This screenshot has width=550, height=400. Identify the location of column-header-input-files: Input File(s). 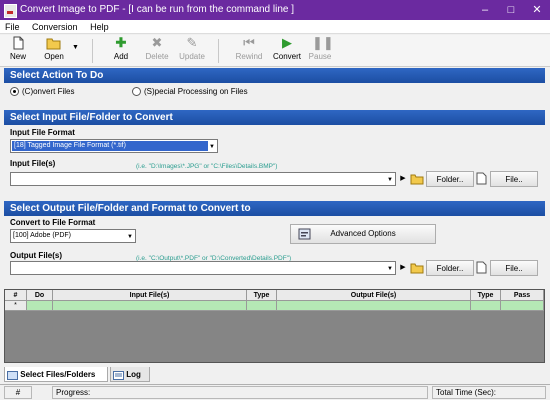
(150, 295).